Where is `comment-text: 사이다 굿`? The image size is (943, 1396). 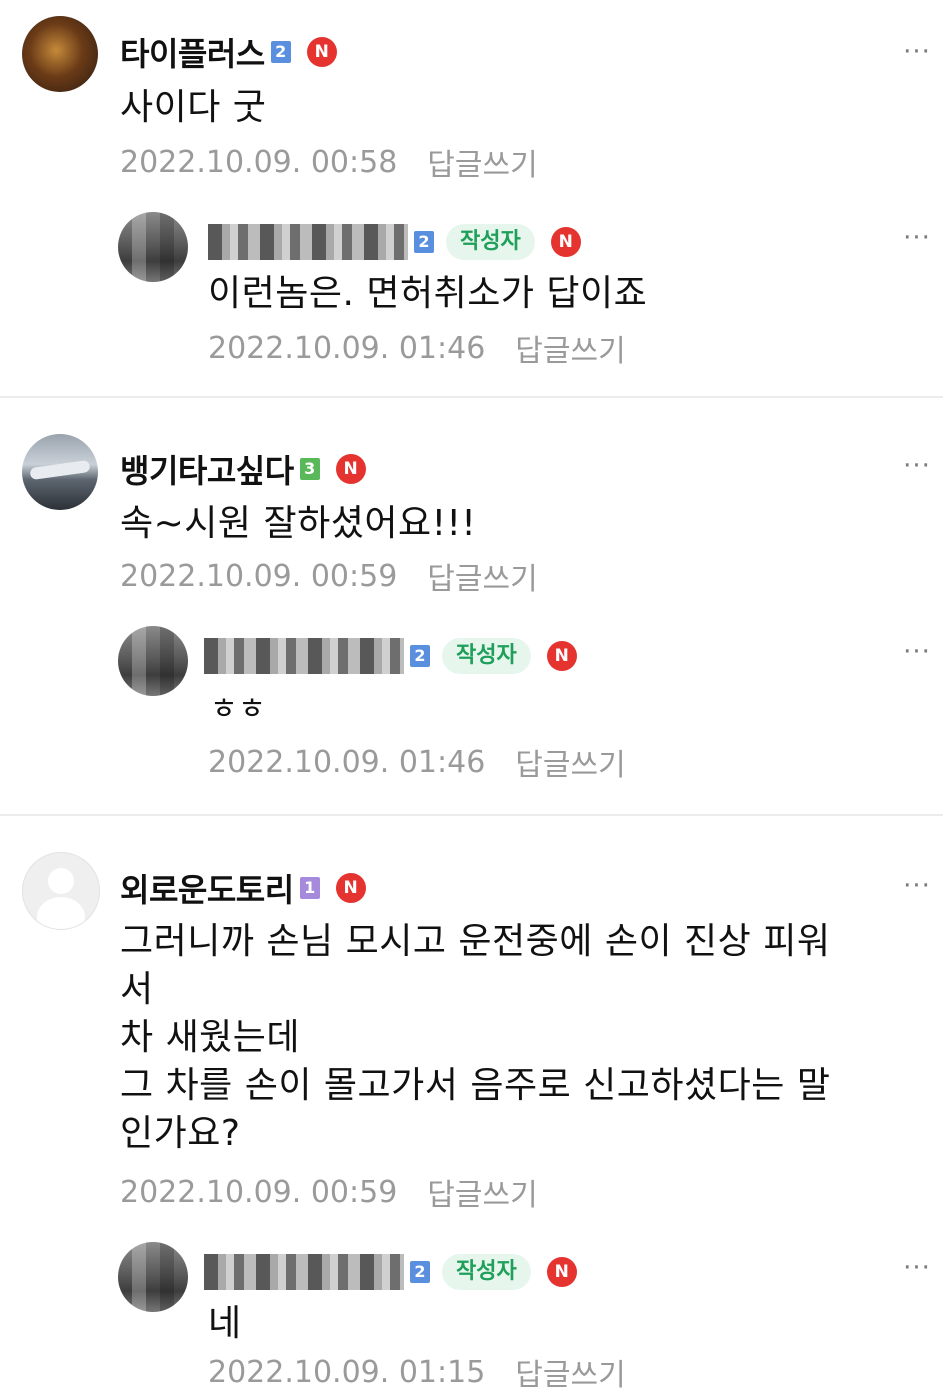
comment-text: 사이다 굿 is located at coordinates (193, 107).